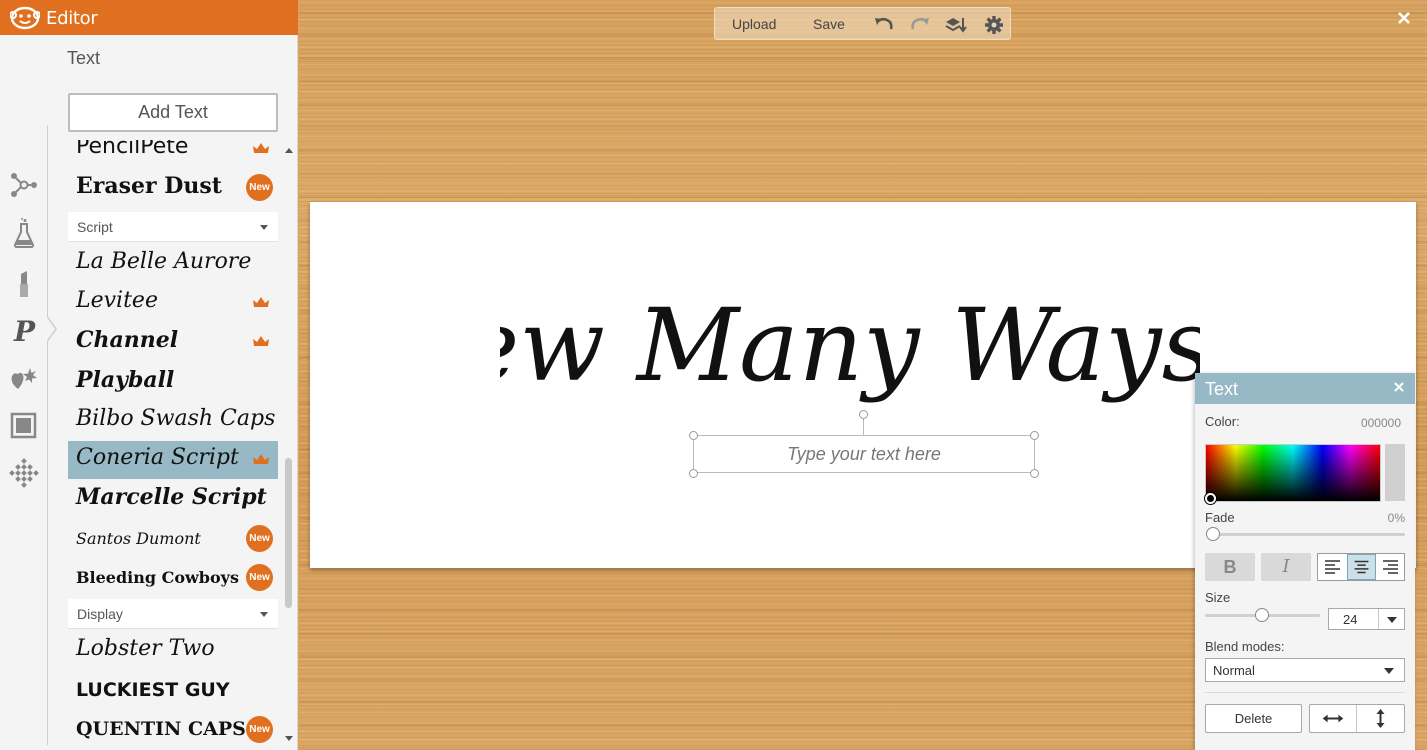  I want to click on resize-handle-top-left, so click(693, 435).